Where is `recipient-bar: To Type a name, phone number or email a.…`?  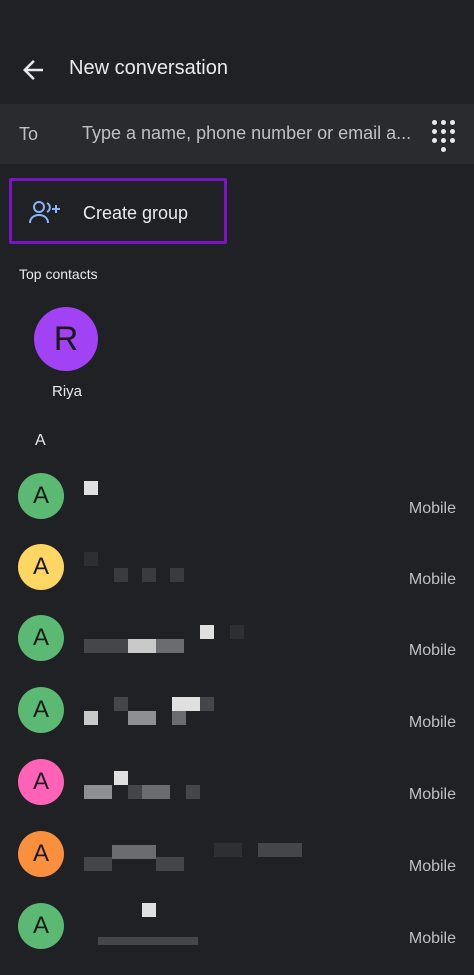 recipient-bar: To Type a name, phone number or email a.… is located at coordinates (237, 134).